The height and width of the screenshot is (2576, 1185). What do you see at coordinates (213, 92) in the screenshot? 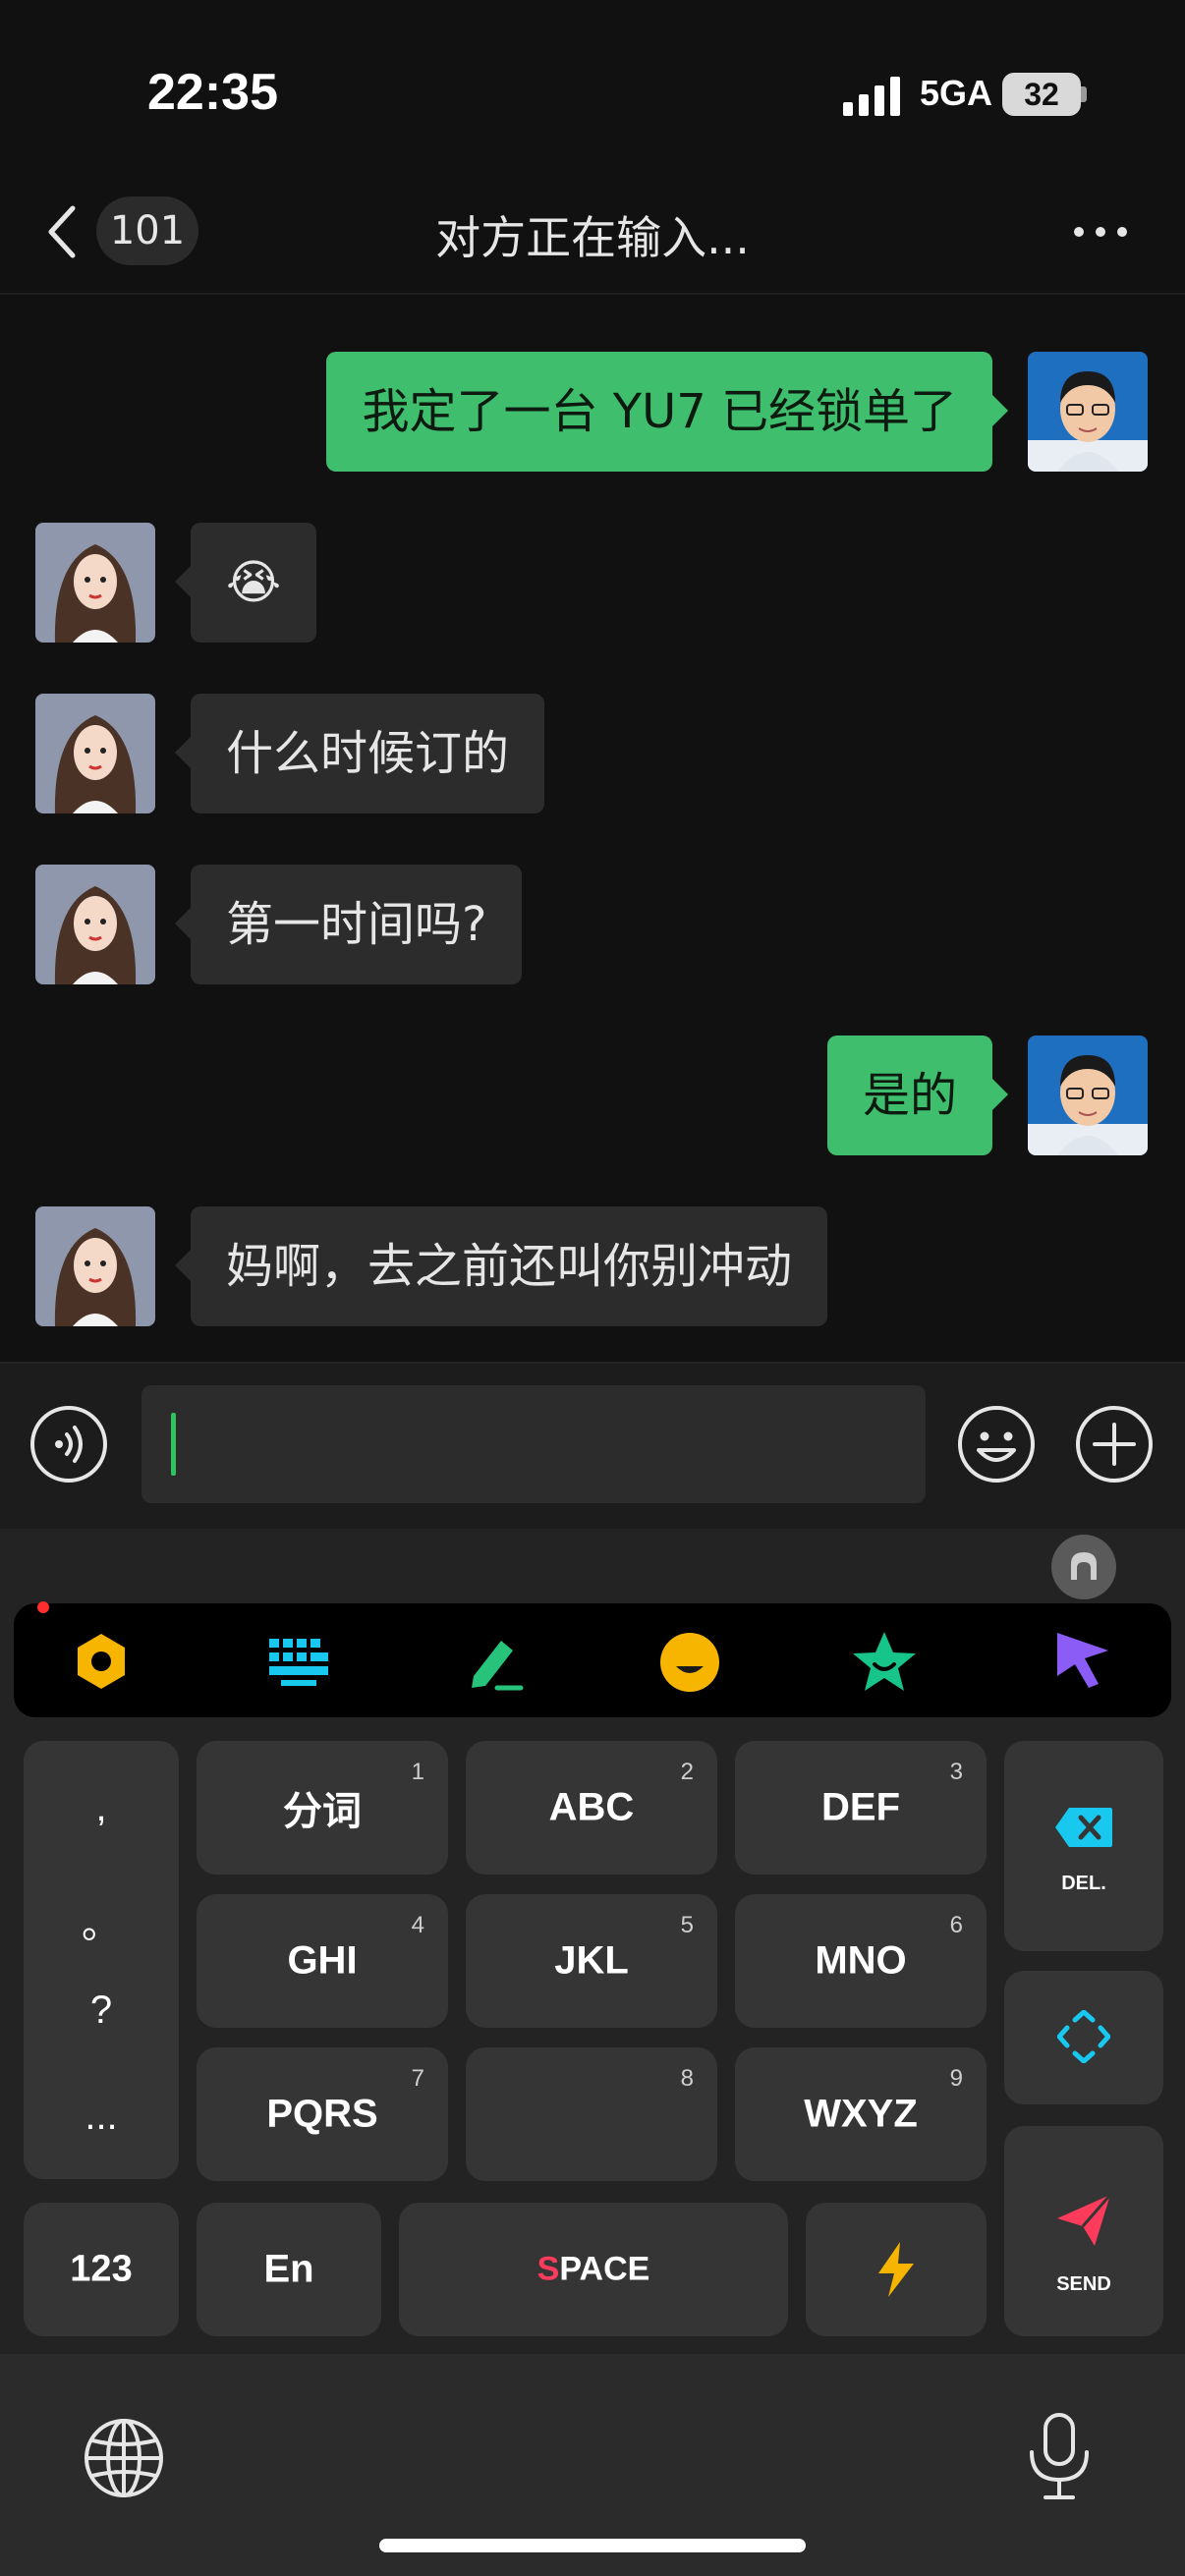
I see `status-time: 22:35` at bounding box center [213, 92].